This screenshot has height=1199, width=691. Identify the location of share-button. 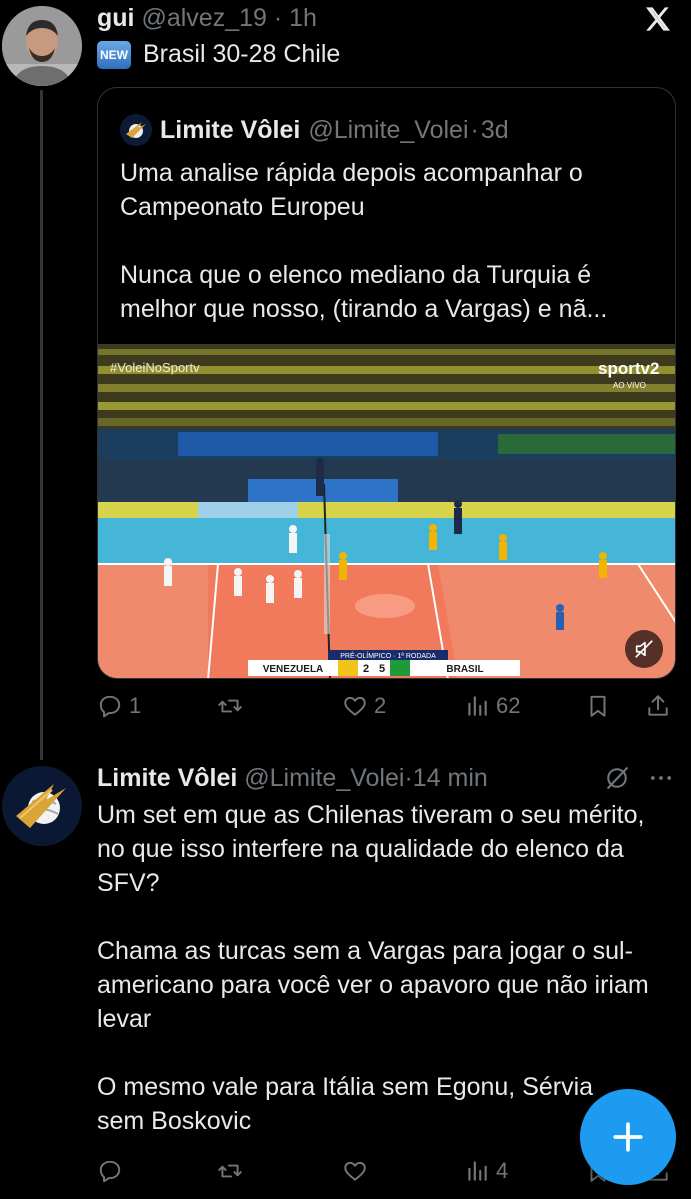
(658, 706).